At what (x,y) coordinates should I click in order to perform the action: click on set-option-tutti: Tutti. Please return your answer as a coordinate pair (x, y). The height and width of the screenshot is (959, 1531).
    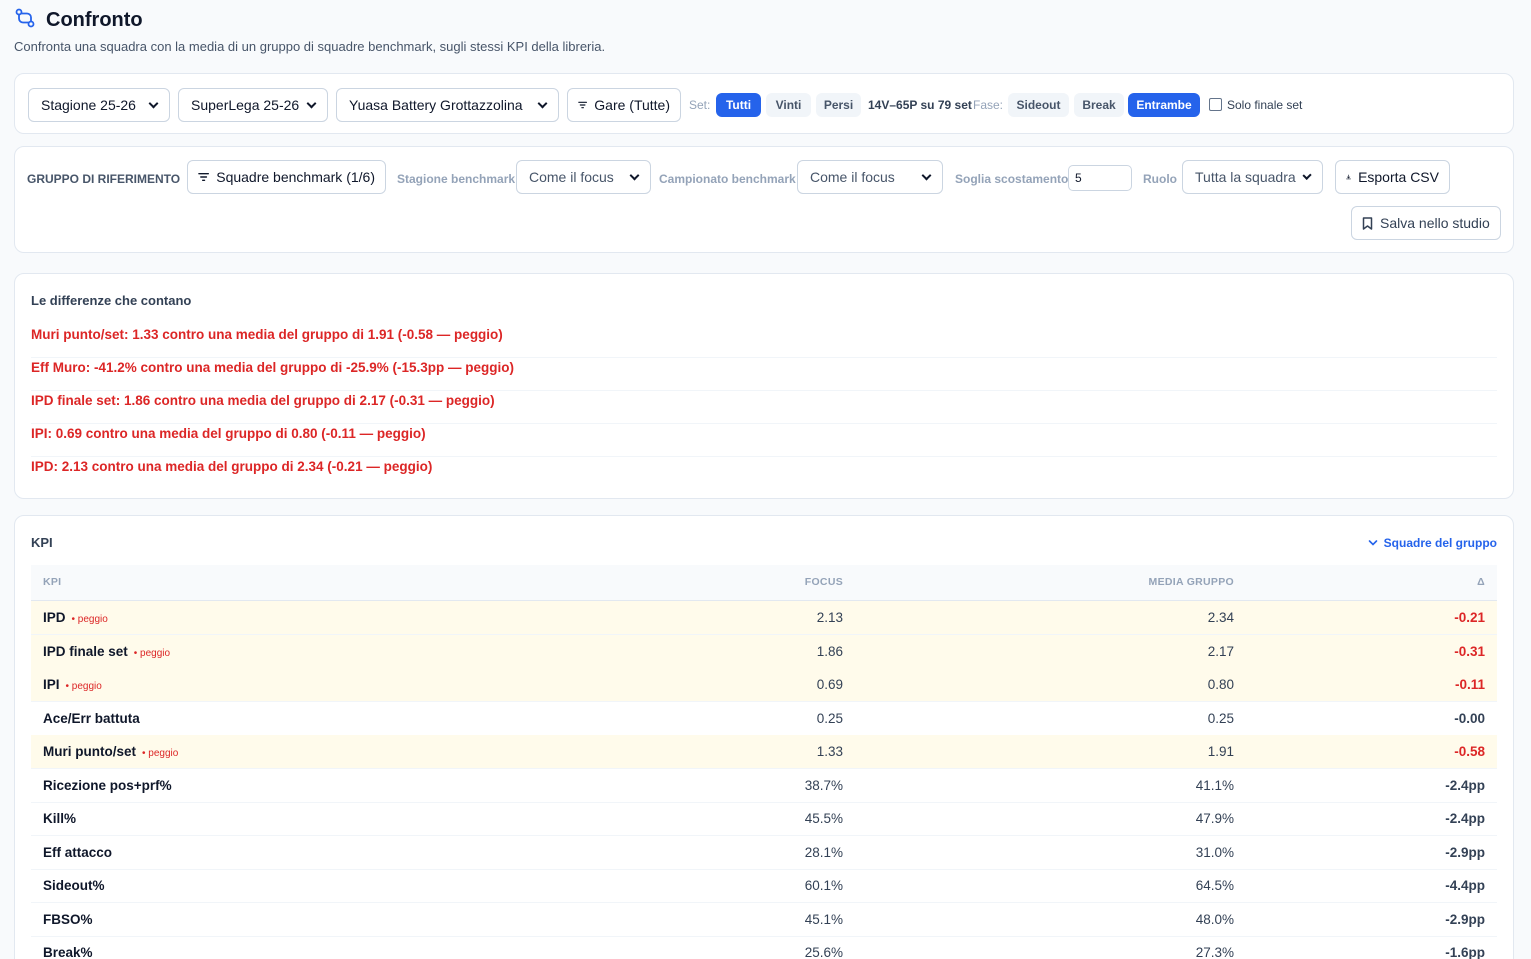
    Looking at the image, I should click on (738, 105).